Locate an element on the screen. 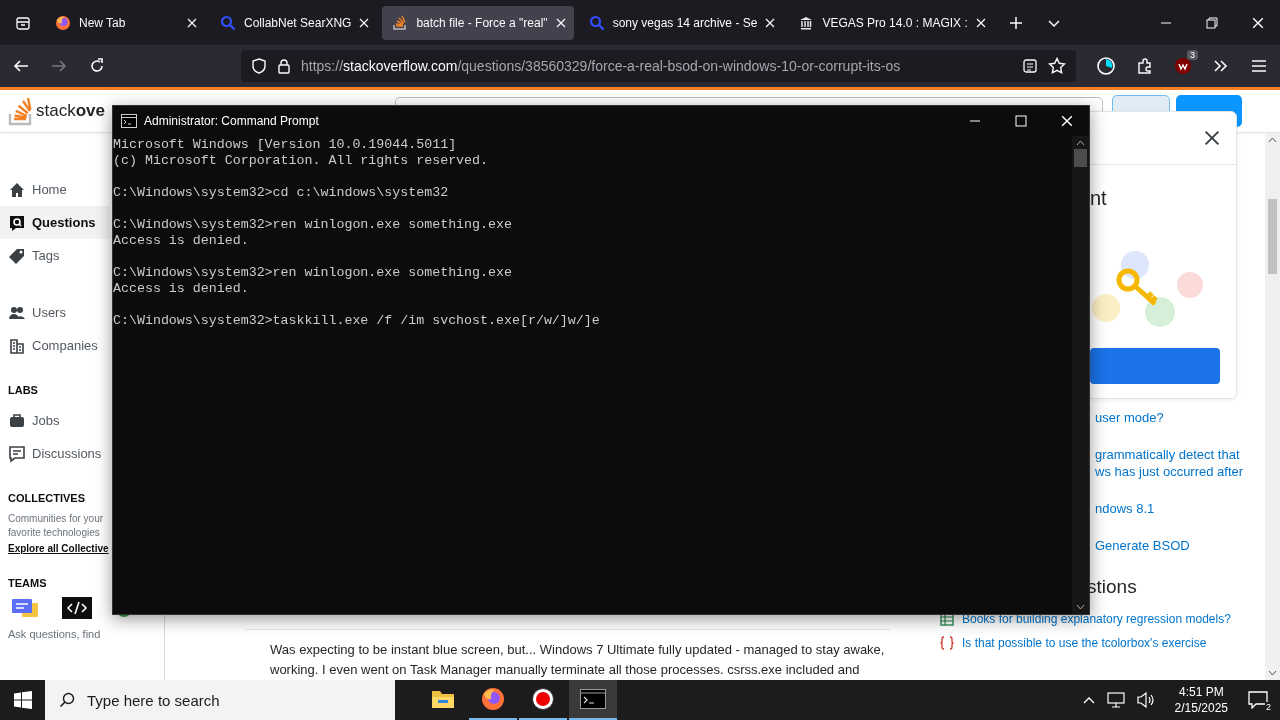 The width and height of the screenshot is (1280, 720). record-icon is located at coordinates (543, 699).